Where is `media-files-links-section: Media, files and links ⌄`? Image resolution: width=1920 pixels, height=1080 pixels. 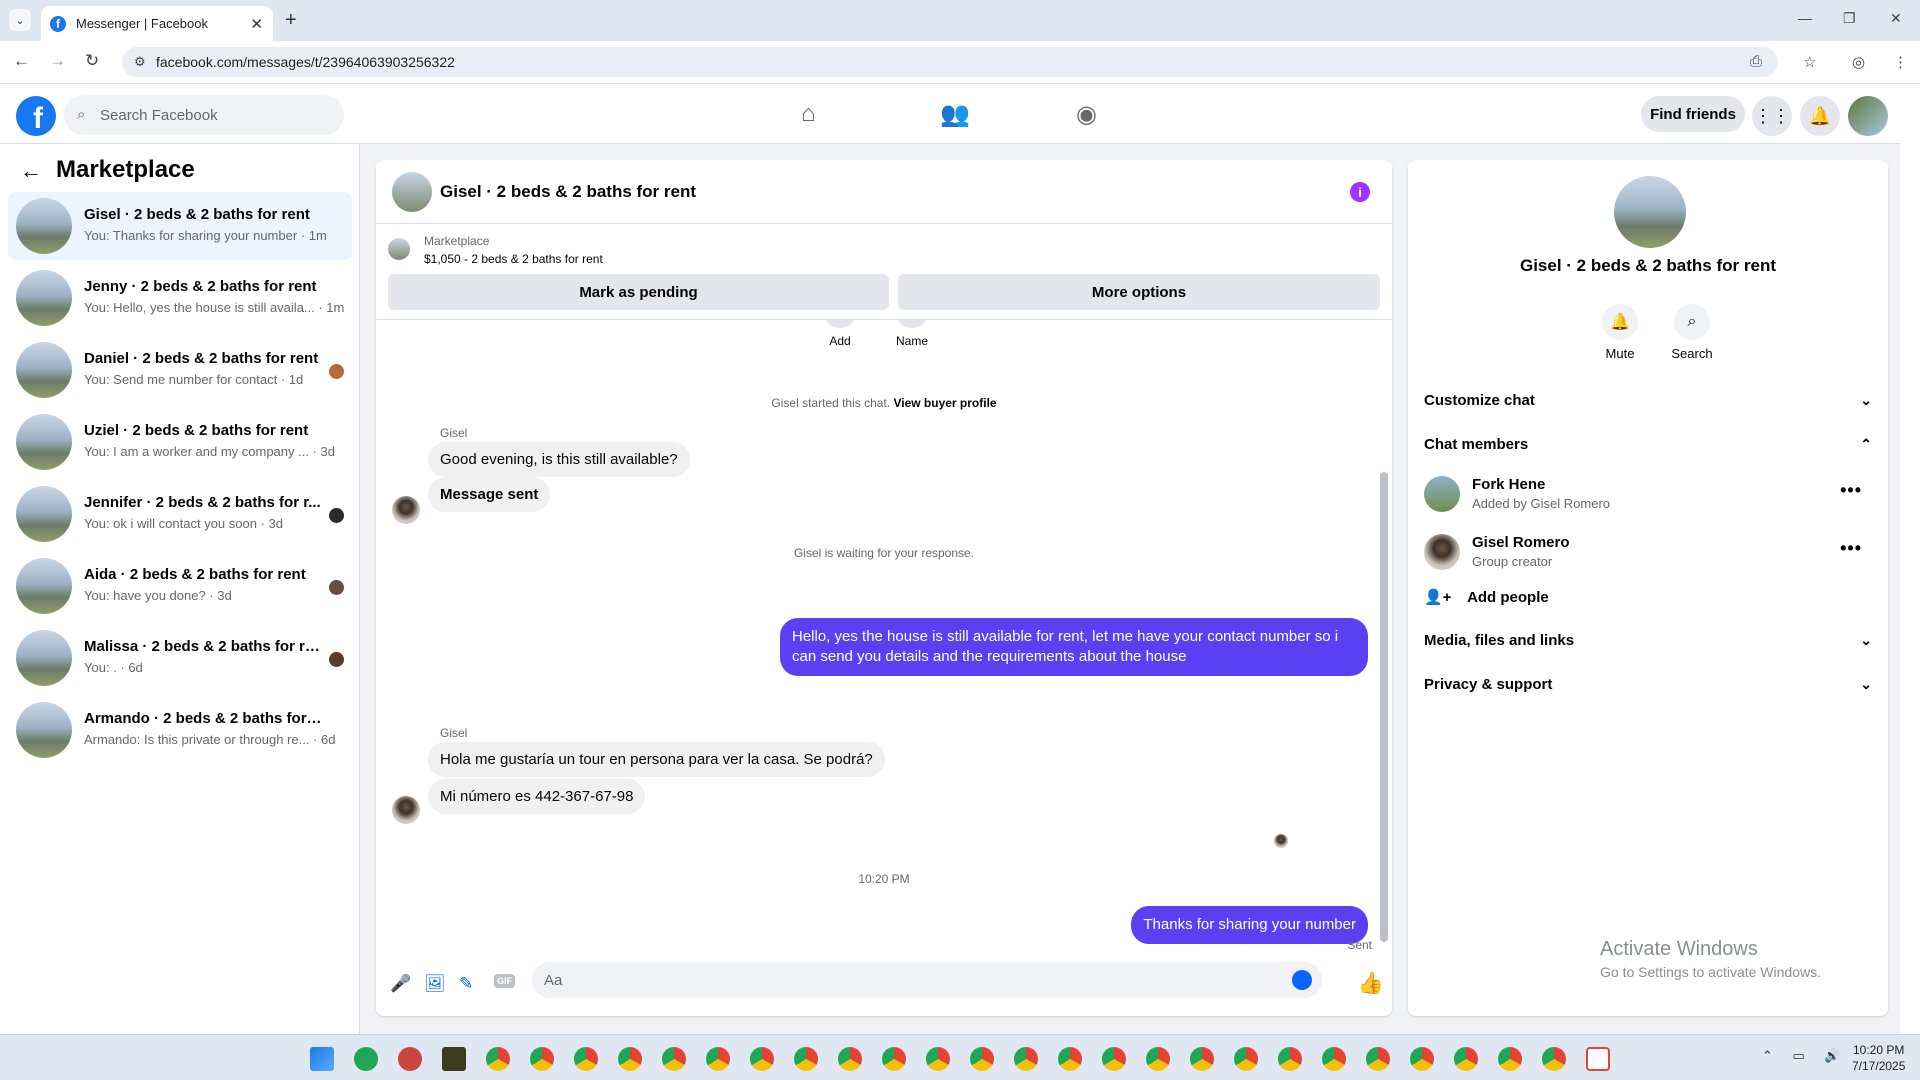 media-files-links-section: Media, files and links ⌄ is located at coordinates (1648, 640).